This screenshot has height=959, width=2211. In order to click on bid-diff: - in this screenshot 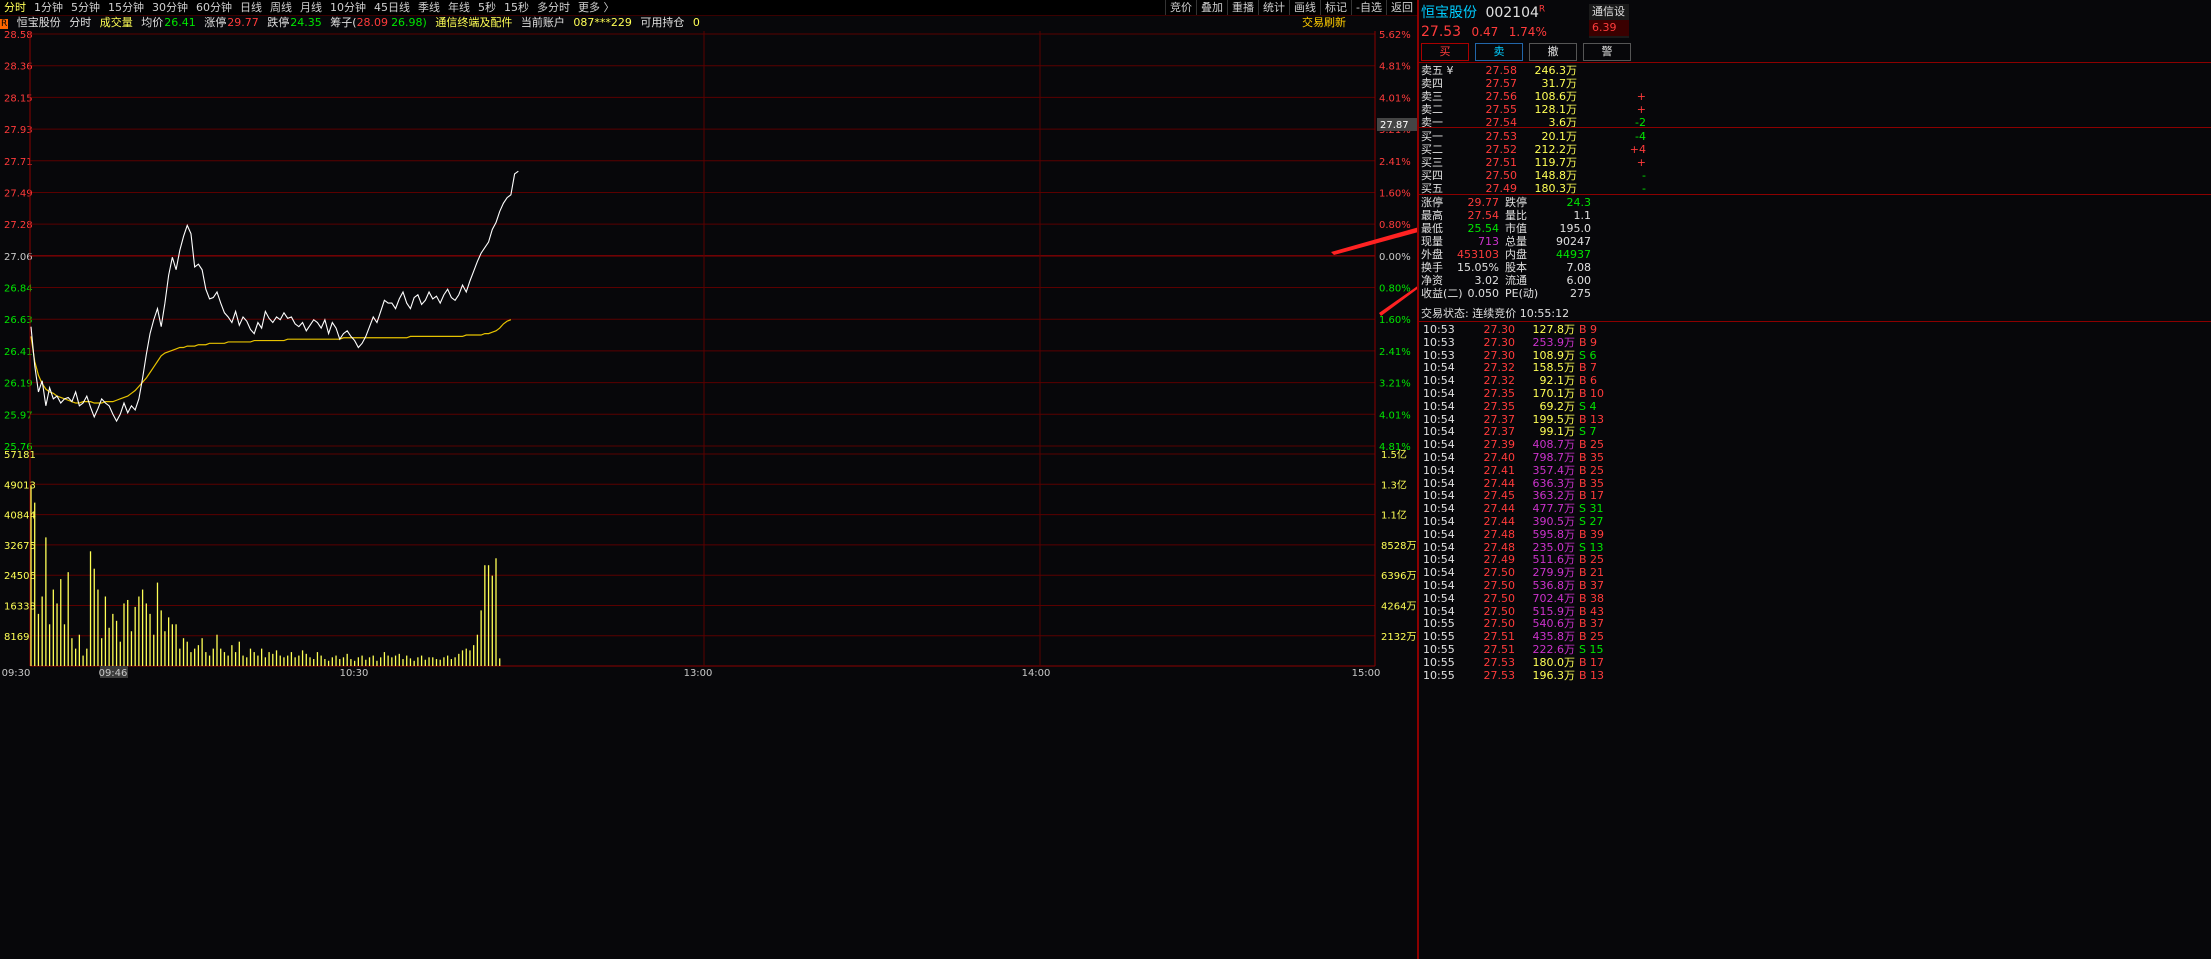, I will do `click(1644, 175)`.